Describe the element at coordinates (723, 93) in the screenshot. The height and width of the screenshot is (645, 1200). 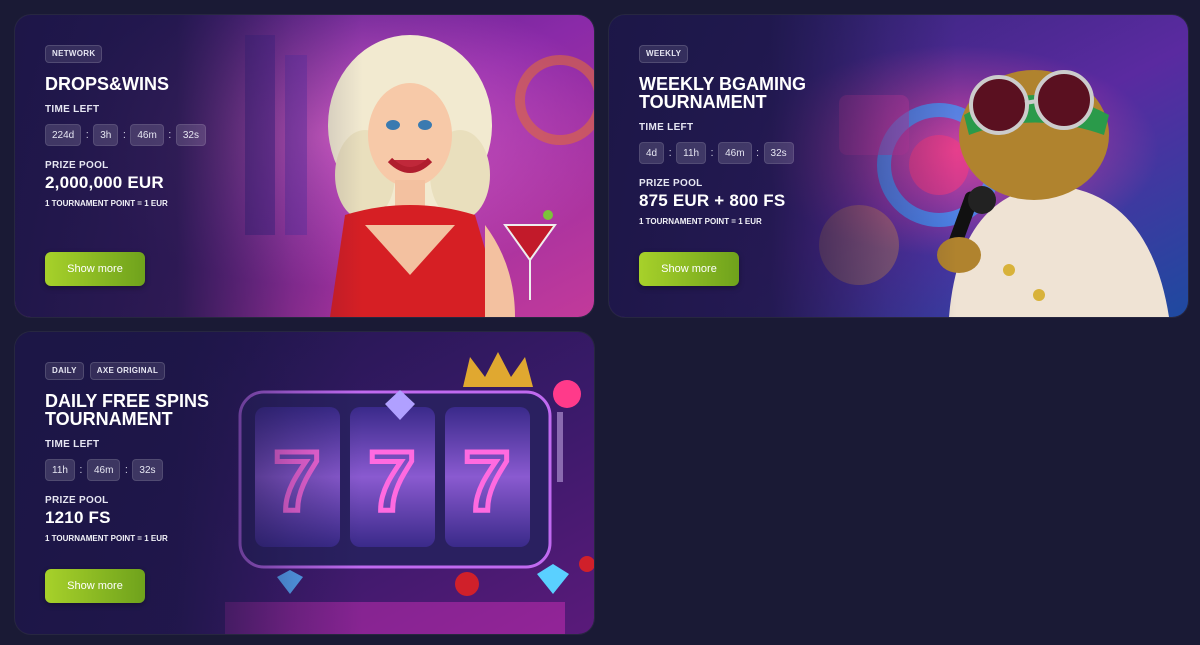
I see `tournament-title: WEEKLY BGAMING TOURNAMENT` at that location.